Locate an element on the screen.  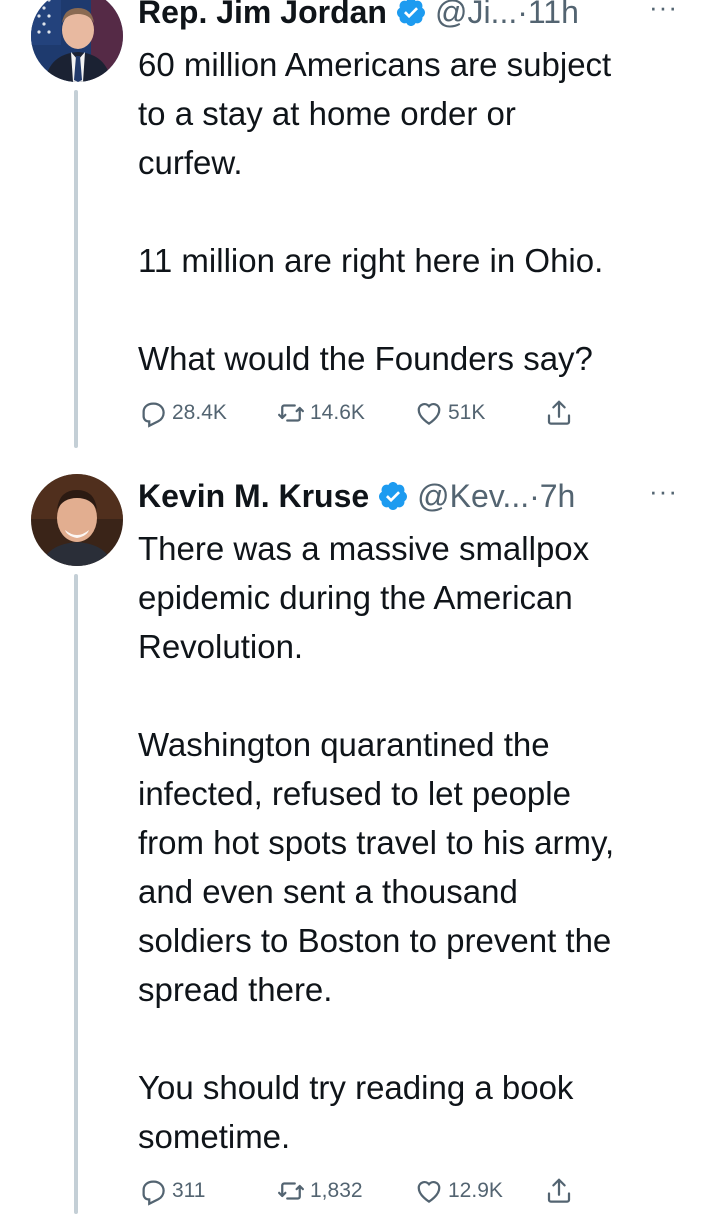
reply-count: 311 is located at coordinates (189, 1190).